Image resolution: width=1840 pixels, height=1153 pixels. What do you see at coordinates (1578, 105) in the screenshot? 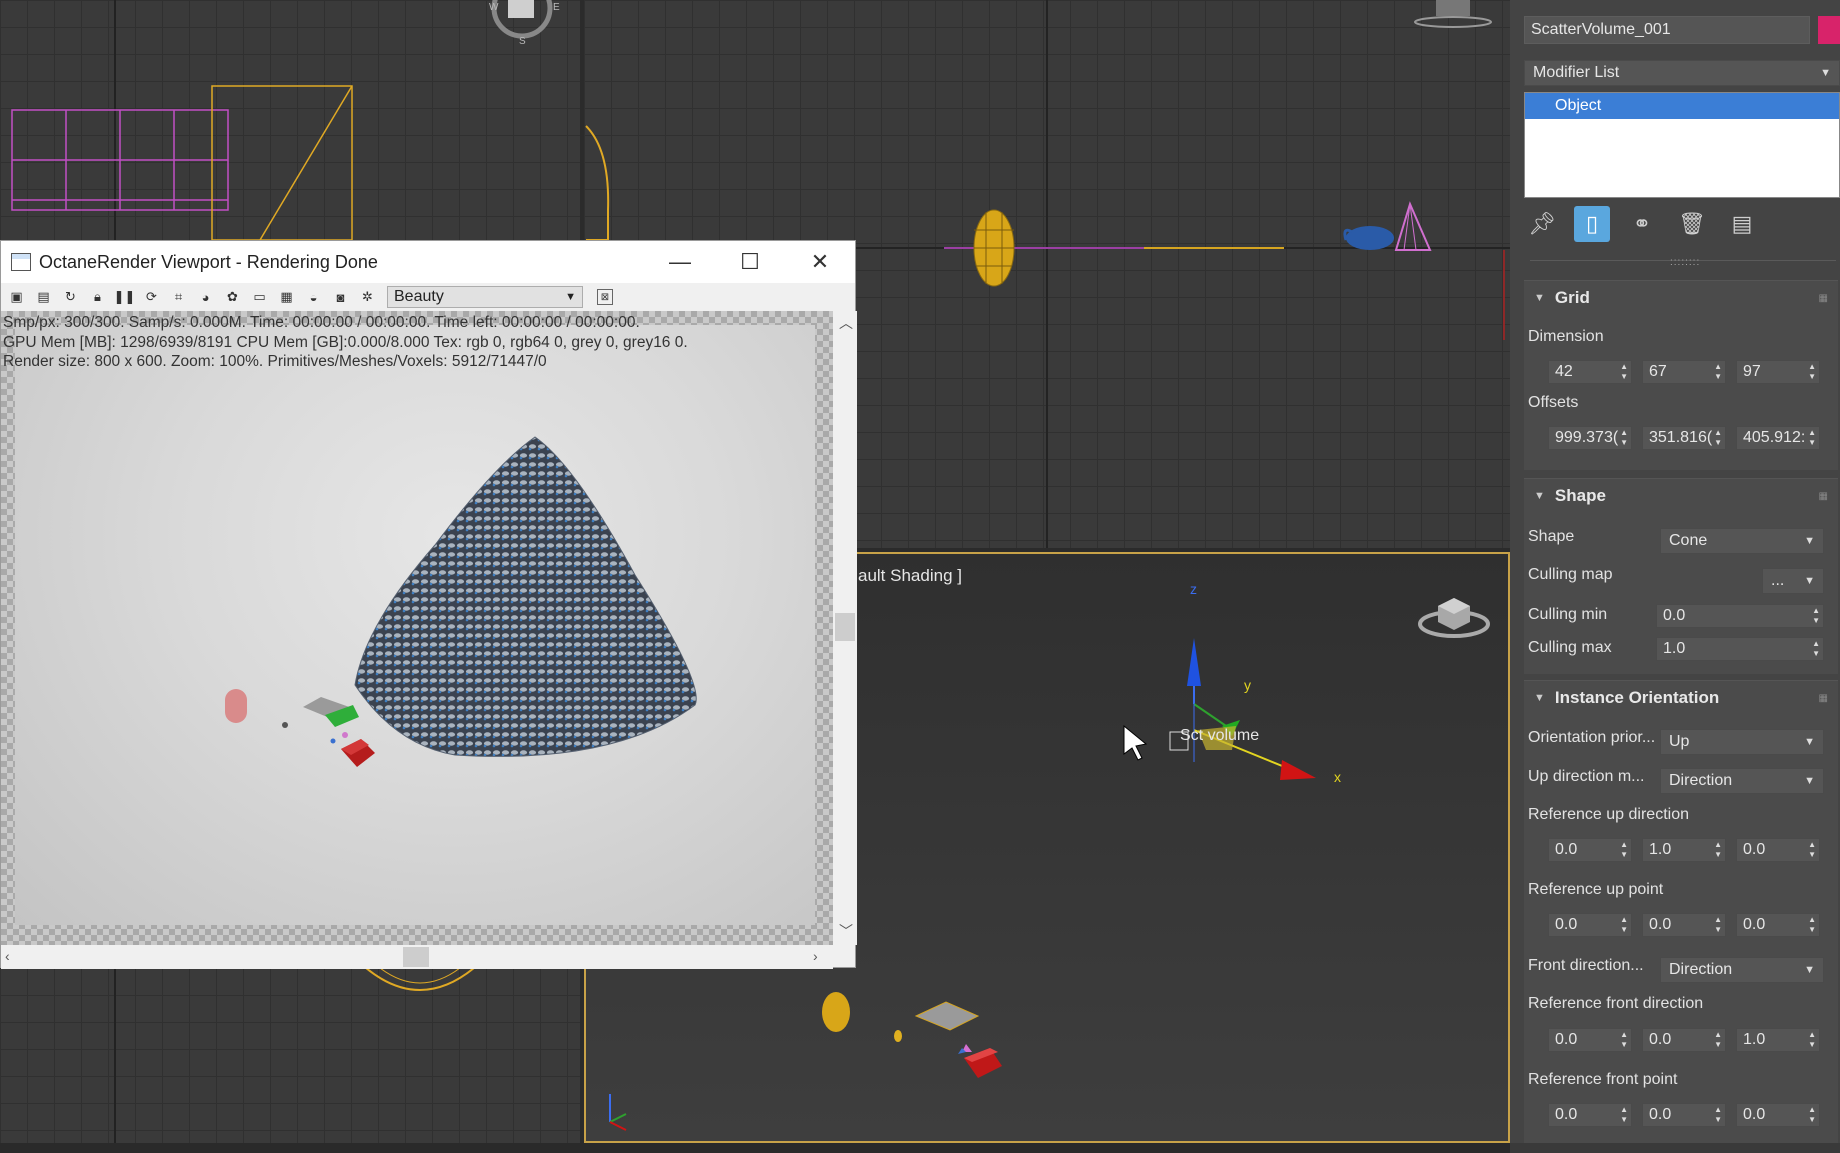
I see `stack-item-label: Object` at bounding box center [1578, 105].